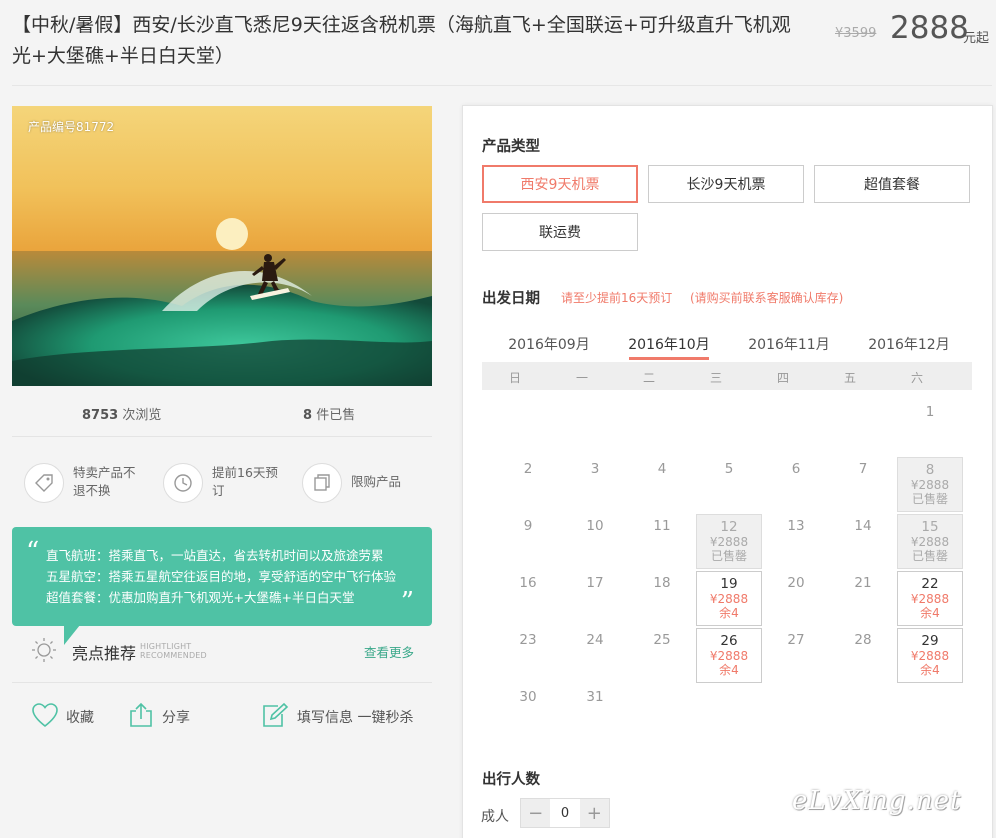 Image resolution: width=996 pixels, height=838 pixels. I want to click on option-connecting-fee: 联运费, so click(560, 232).